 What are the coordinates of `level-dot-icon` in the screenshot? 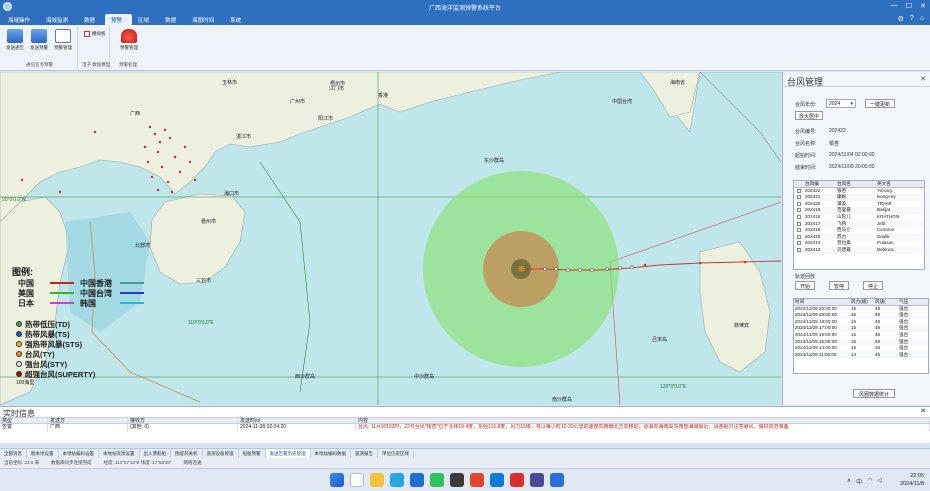 It's located at (19, 364).